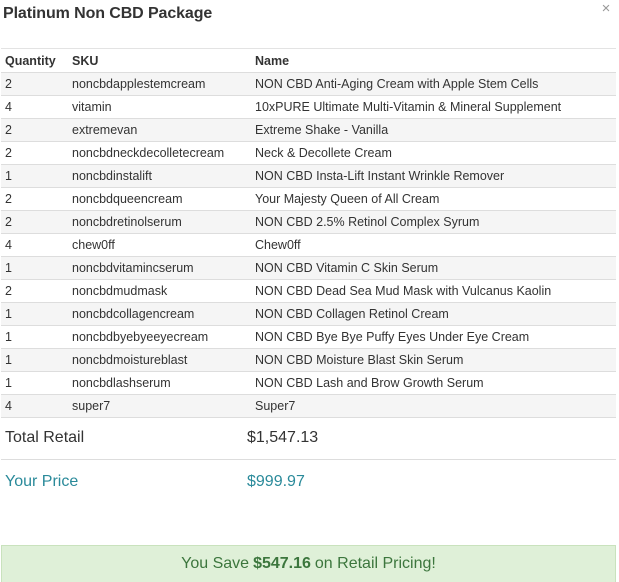 This screenshot has height=582, width=619. I want to click on your-price-value: $999.97, so click(276, 481).